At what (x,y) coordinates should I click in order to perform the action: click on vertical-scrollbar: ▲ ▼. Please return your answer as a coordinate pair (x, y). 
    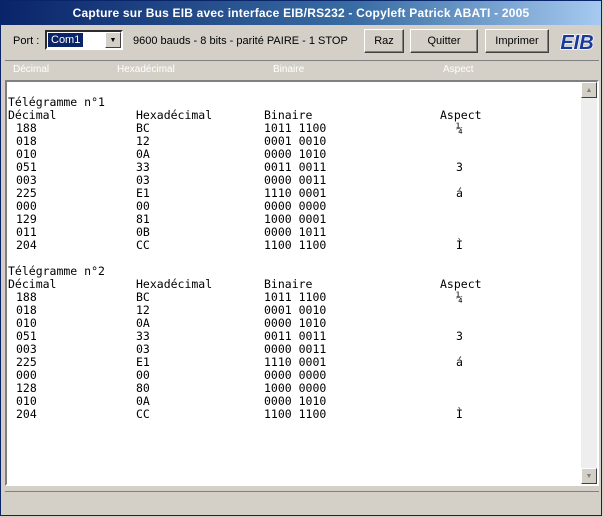
    Looking at the image, I should click on (589, 283).